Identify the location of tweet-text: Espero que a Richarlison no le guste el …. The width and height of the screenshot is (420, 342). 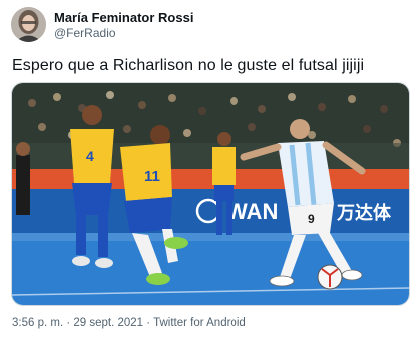
(188, 65).